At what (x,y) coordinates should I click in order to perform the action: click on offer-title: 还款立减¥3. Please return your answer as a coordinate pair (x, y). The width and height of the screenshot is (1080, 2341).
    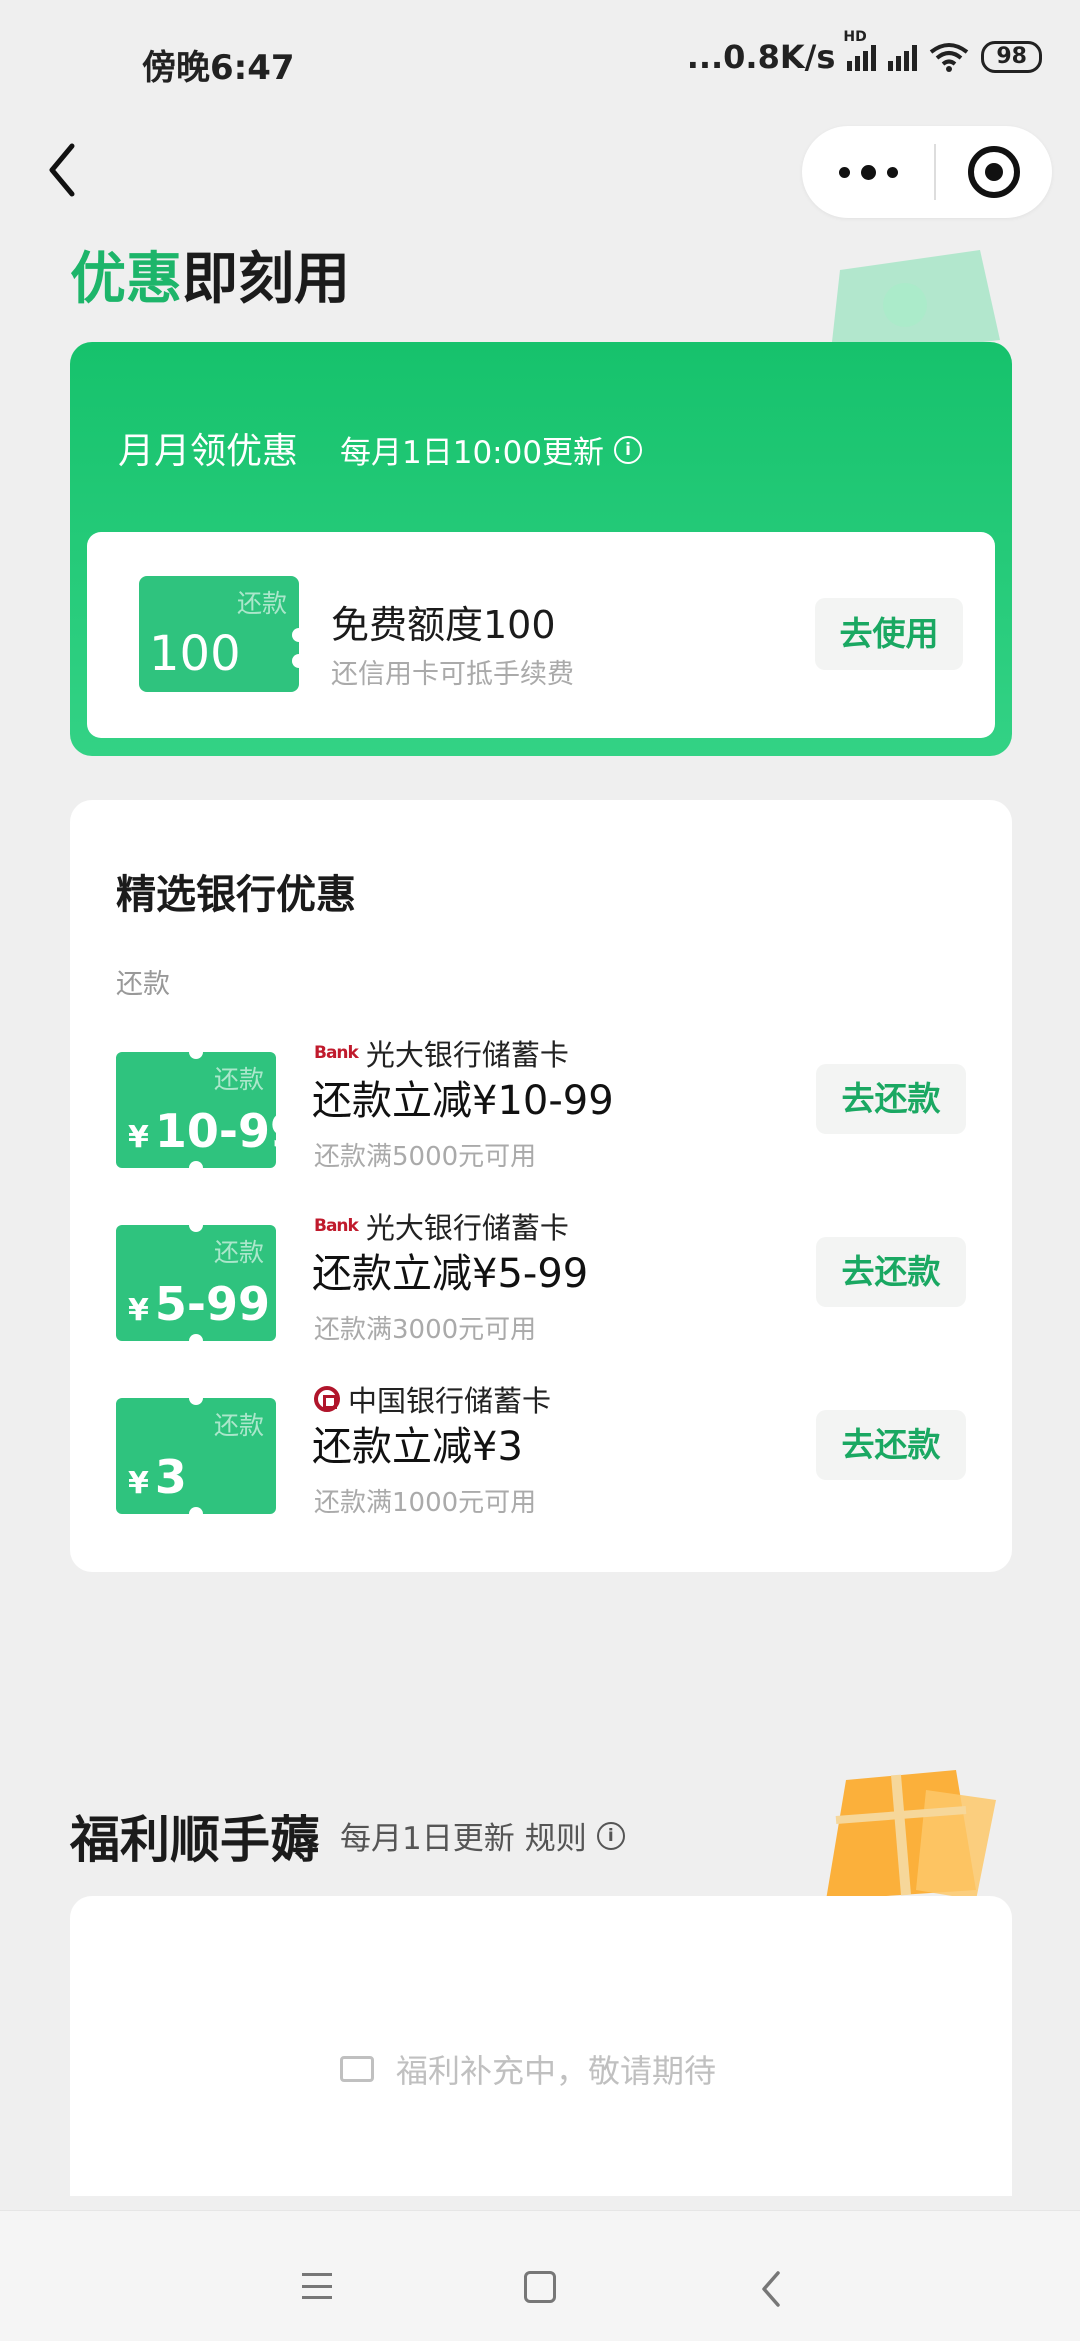
    Looking at the image, I should click on (417, 1447).